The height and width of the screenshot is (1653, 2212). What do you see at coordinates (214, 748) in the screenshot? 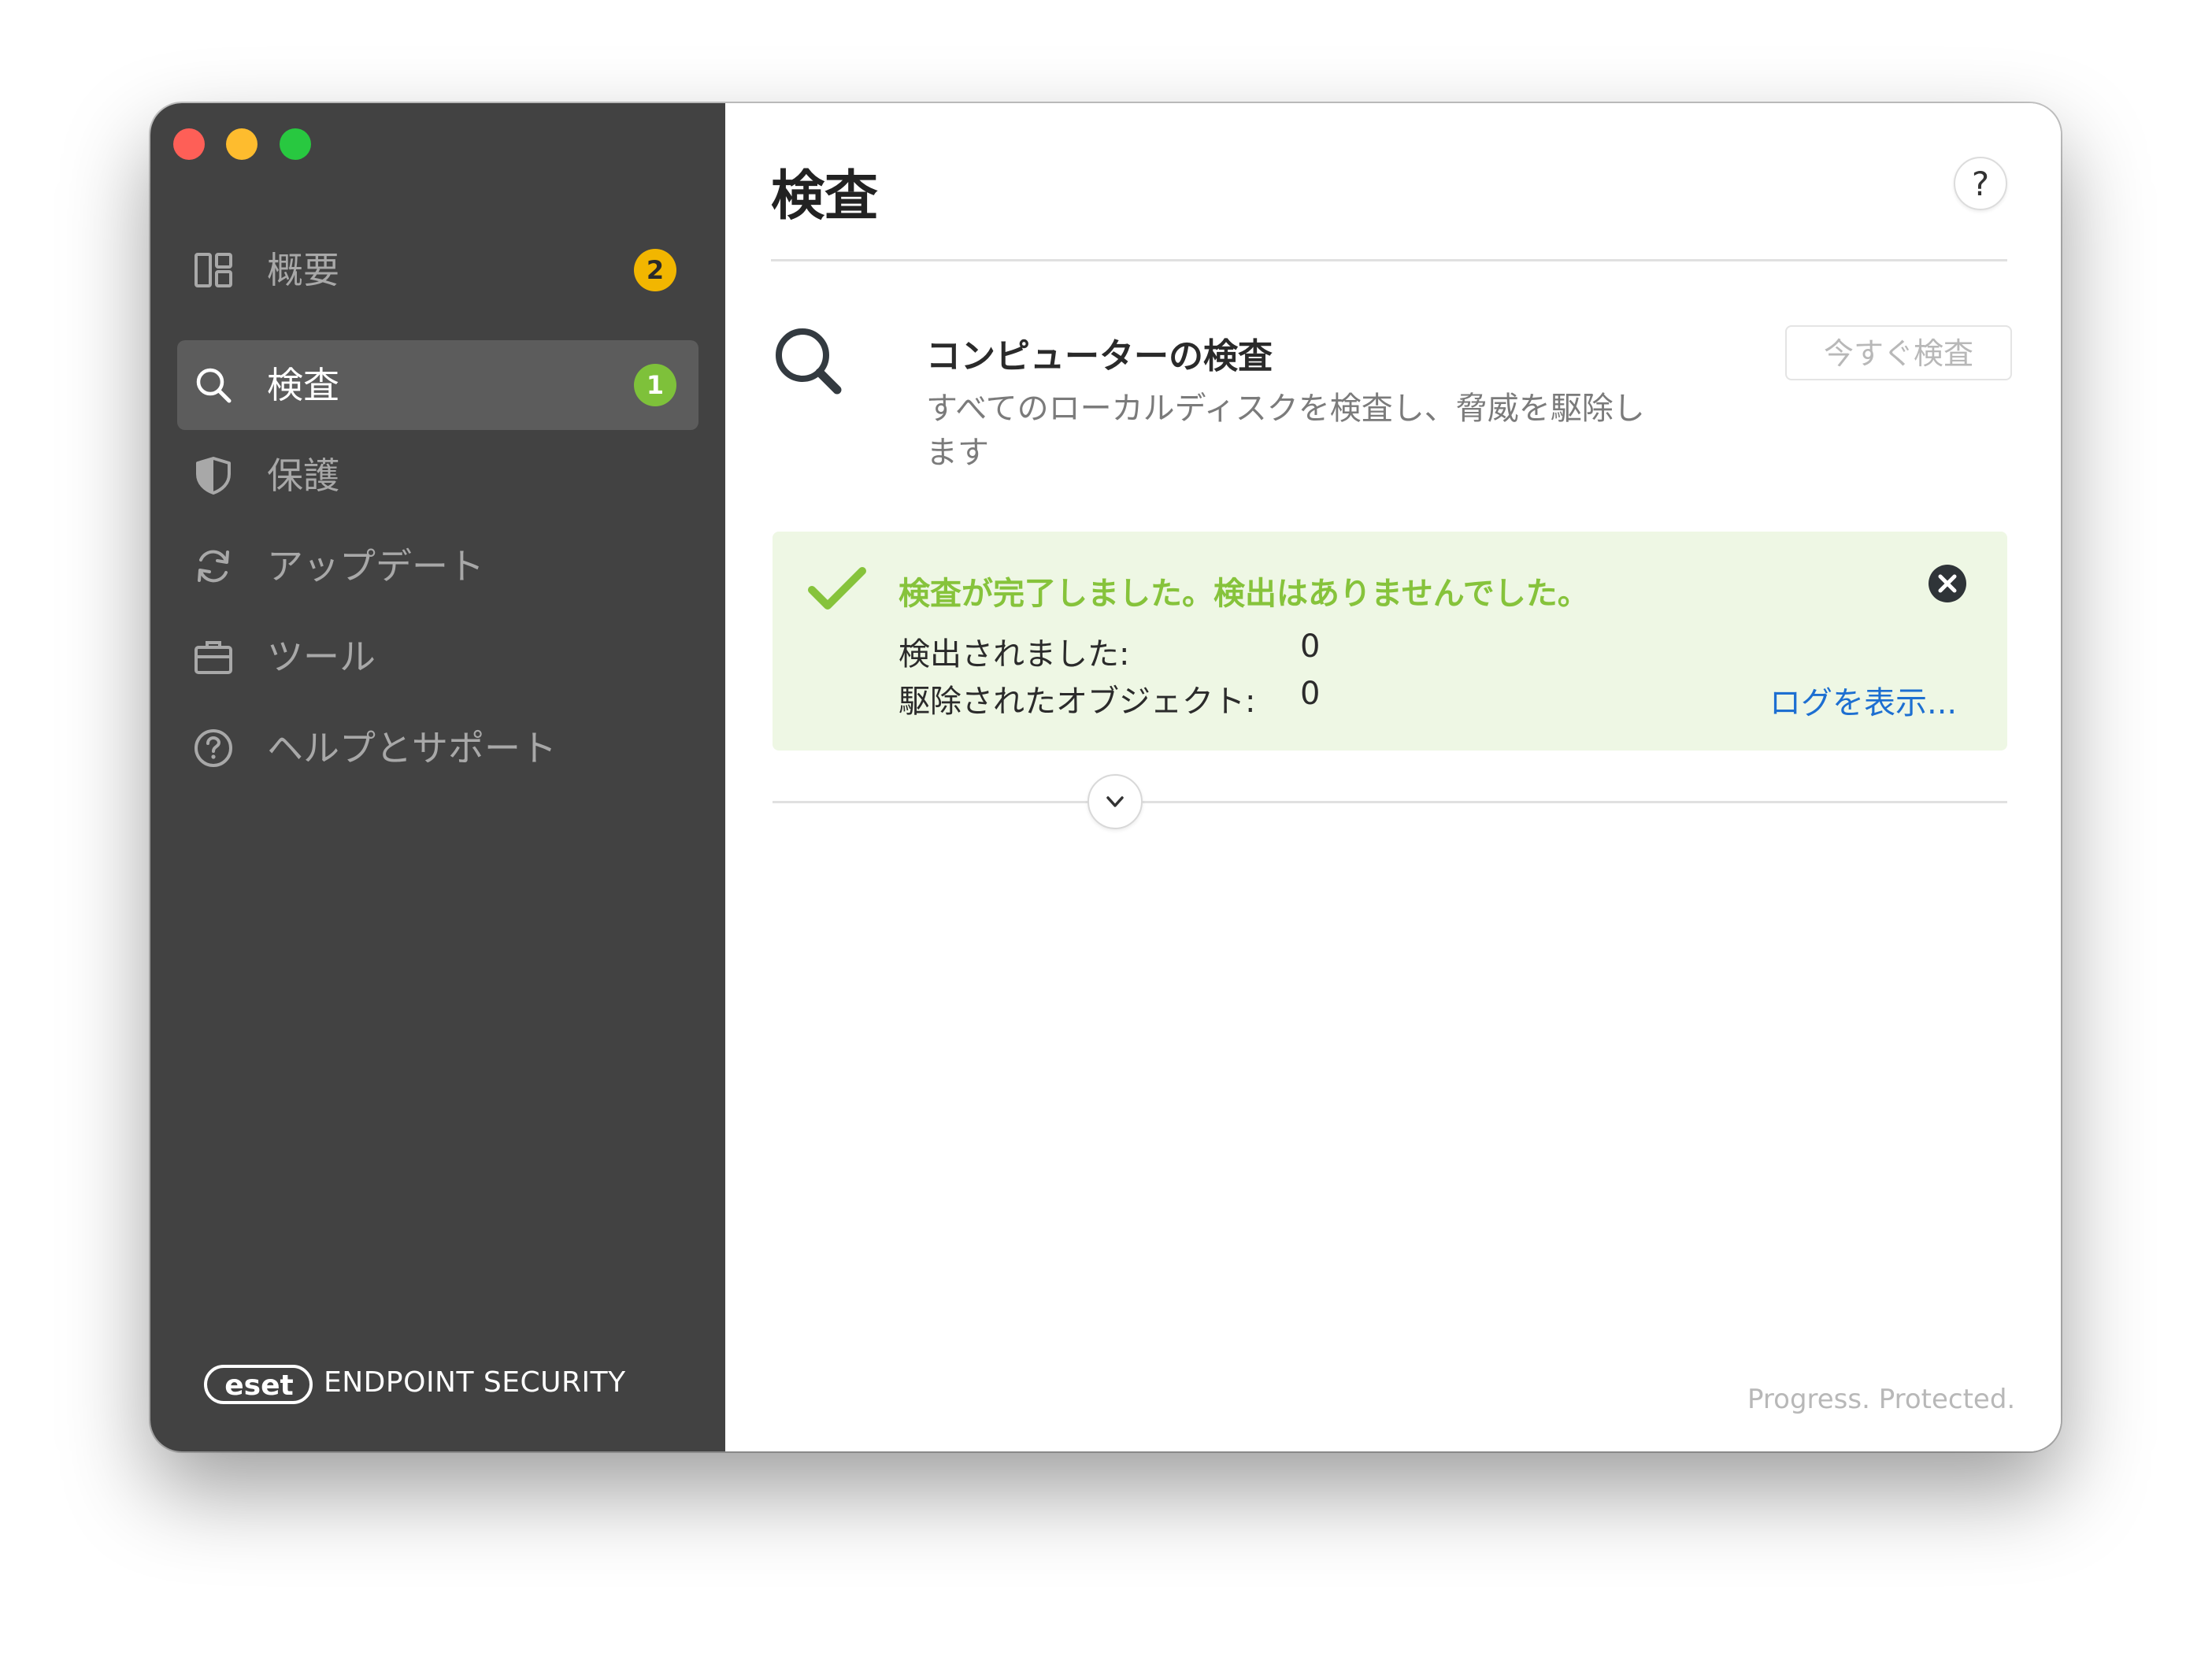
I see `help-circle-icon` at bounding box center [214, 748].